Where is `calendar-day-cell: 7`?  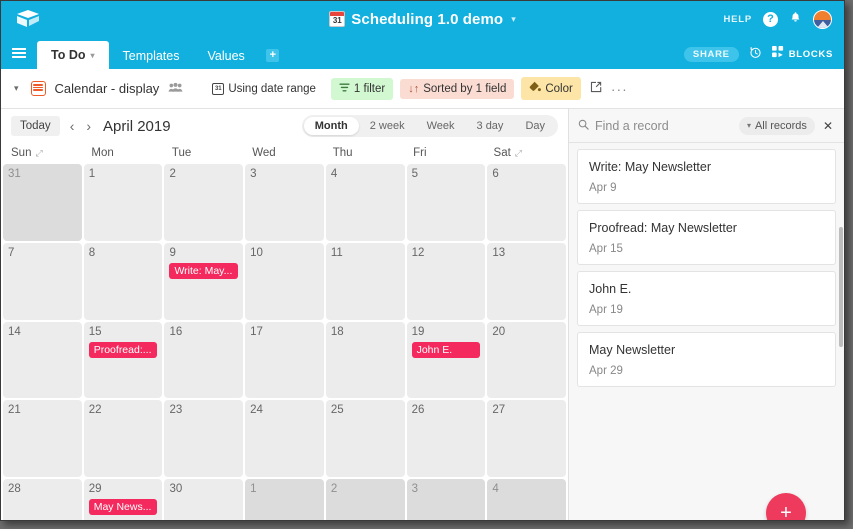 calendar-day-cell: 7 is located at coordinates (42, 281).